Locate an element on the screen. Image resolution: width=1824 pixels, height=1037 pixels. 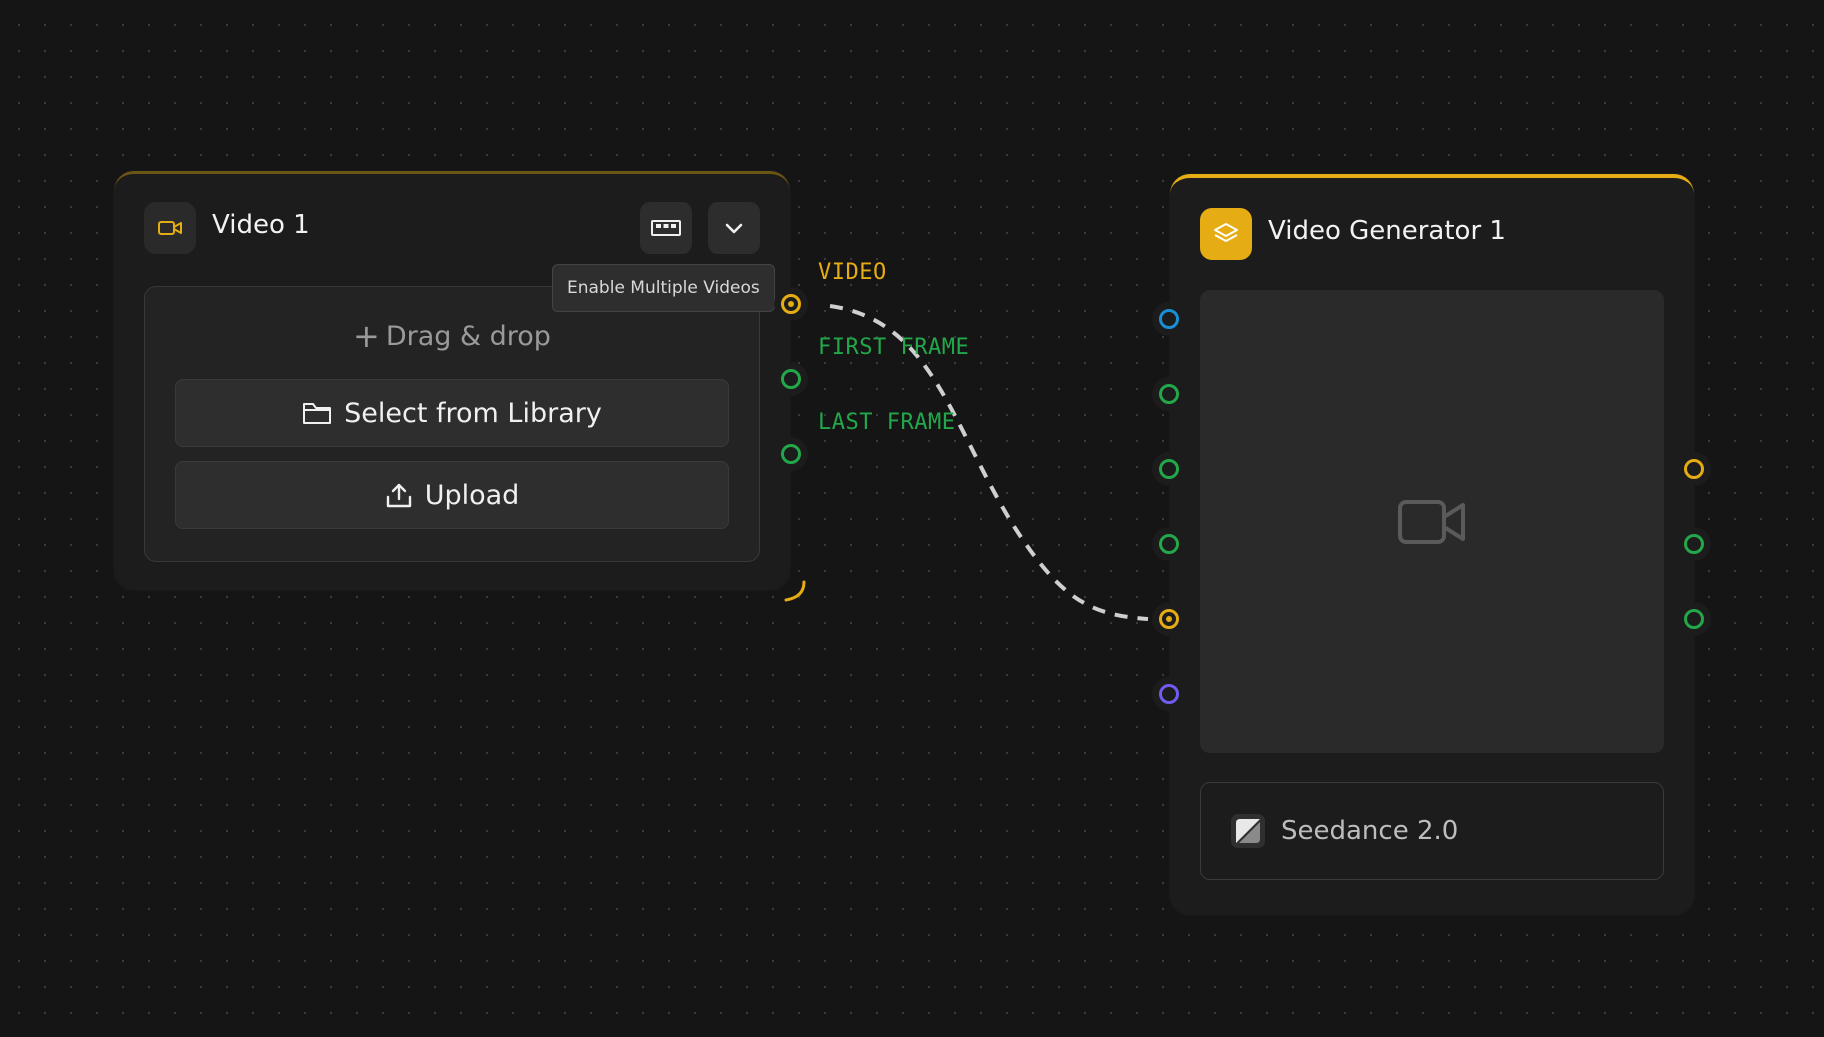
chevron-down-icon is located at coordinates (734, 228).